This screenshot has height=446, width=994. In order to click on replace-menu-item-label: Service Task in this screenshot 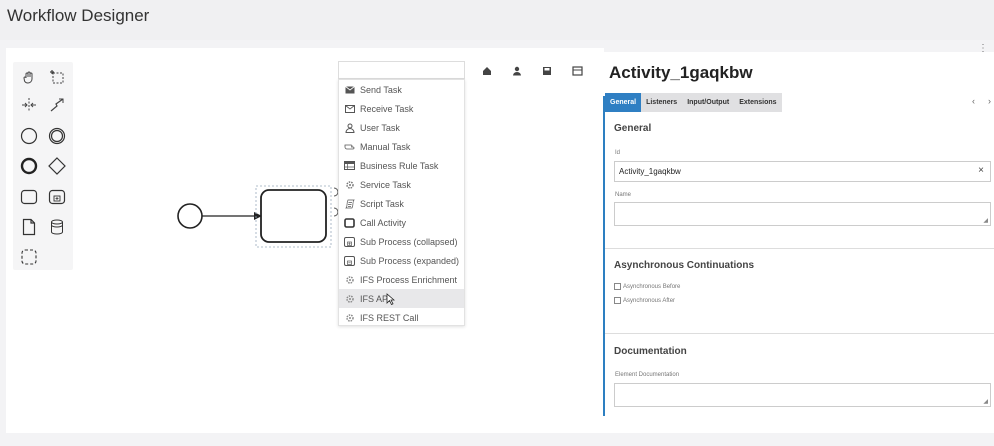, I will do `click(385, 184)`.